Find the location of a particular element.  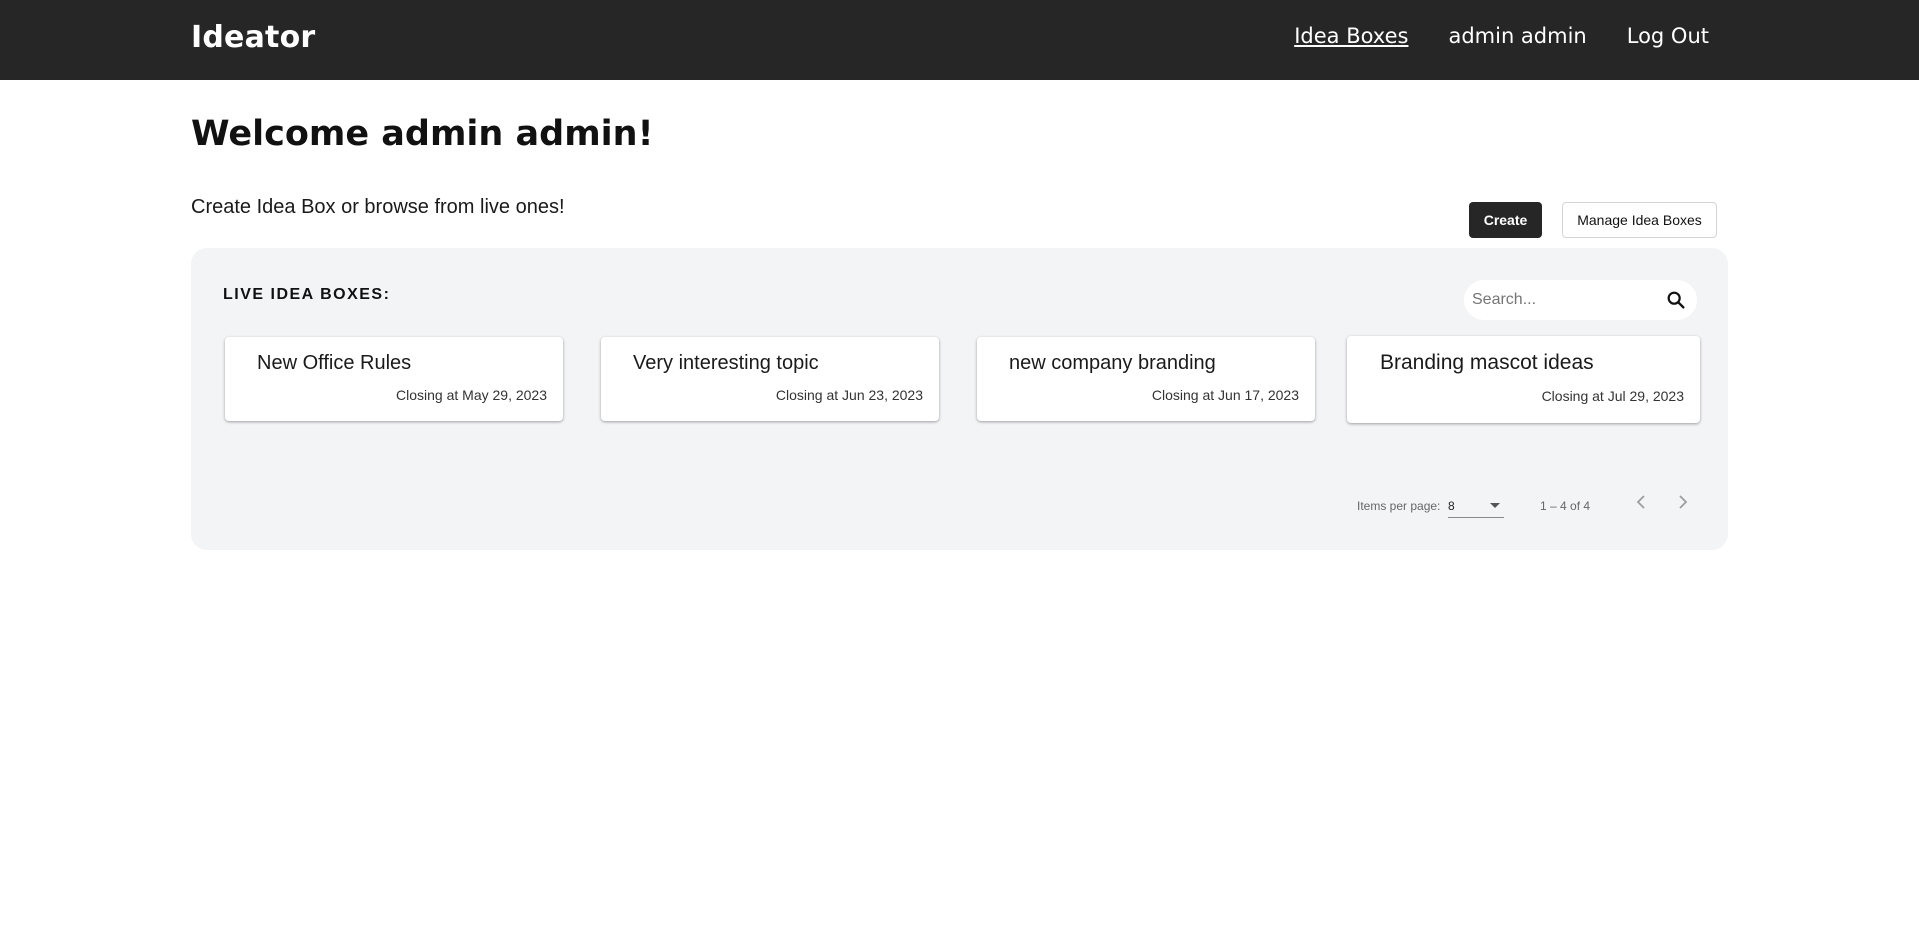

panel-title: LIVE IDEA BOXES: is located at coordinates (307, 294).